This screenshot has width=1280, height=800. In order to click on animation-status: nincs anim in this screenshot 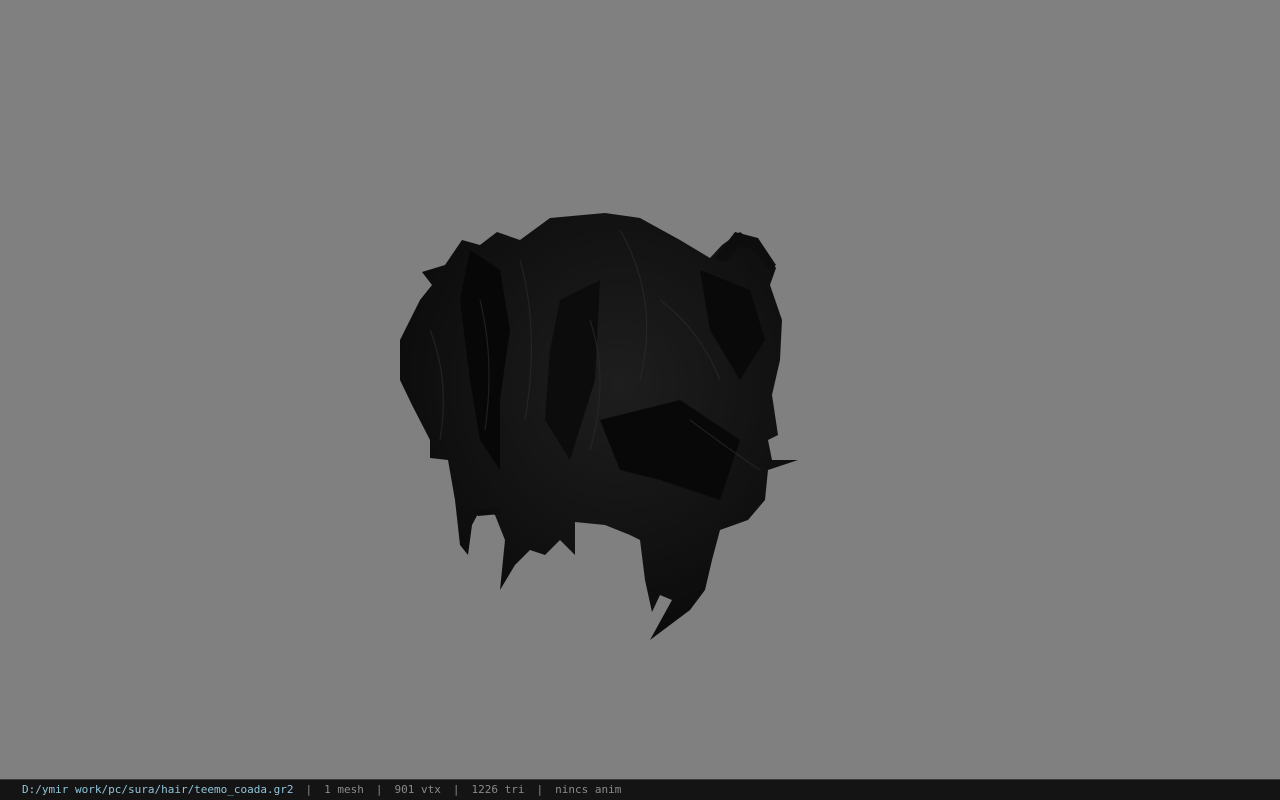, I will do `click(588, 789)`.